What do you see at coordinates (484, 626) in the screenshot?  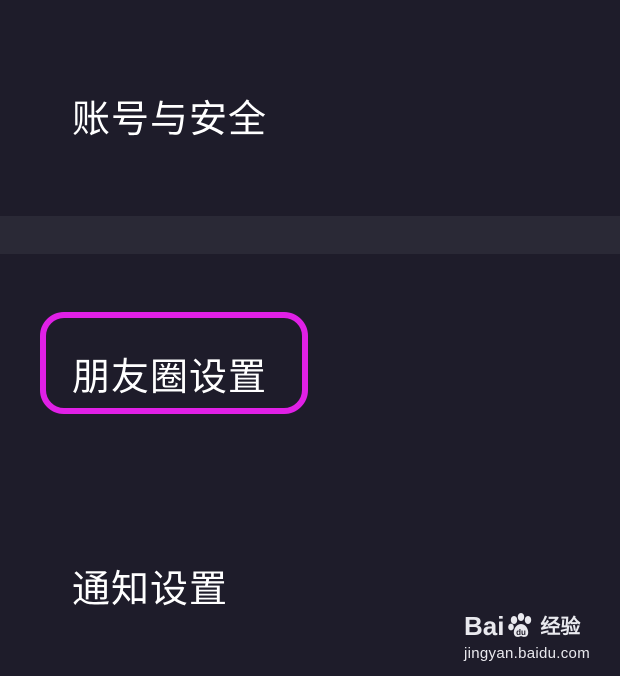 I see `watermark-brand-left: Bai` at bounding box center [484, 626].